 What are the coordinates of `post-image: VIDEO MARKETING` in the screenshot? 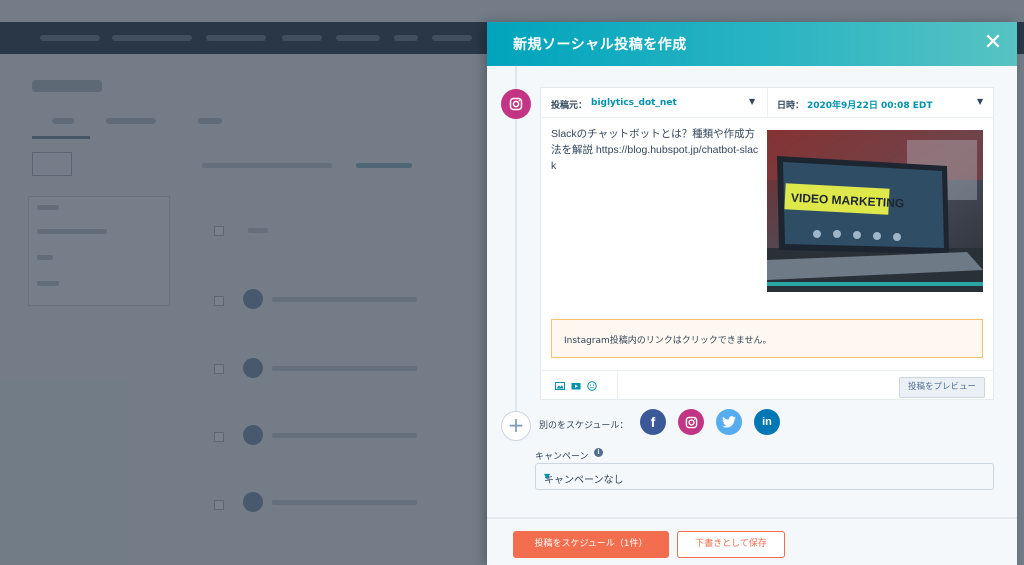 It's located at (875, 211).